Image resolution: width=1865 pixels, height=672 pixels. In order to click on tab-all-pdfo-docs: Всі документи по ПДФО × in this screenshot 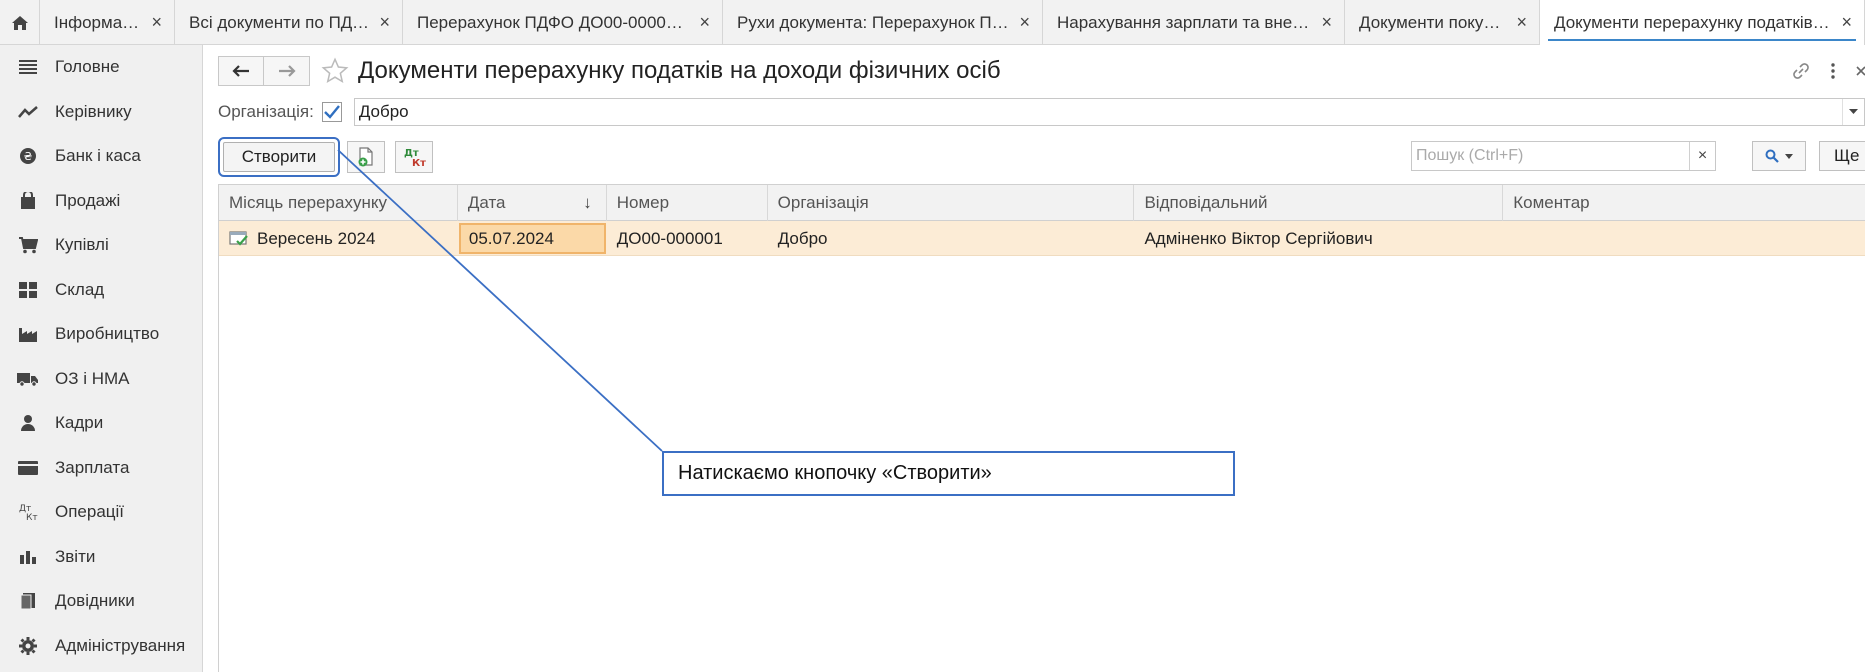, I will do `click(289, 22)`.